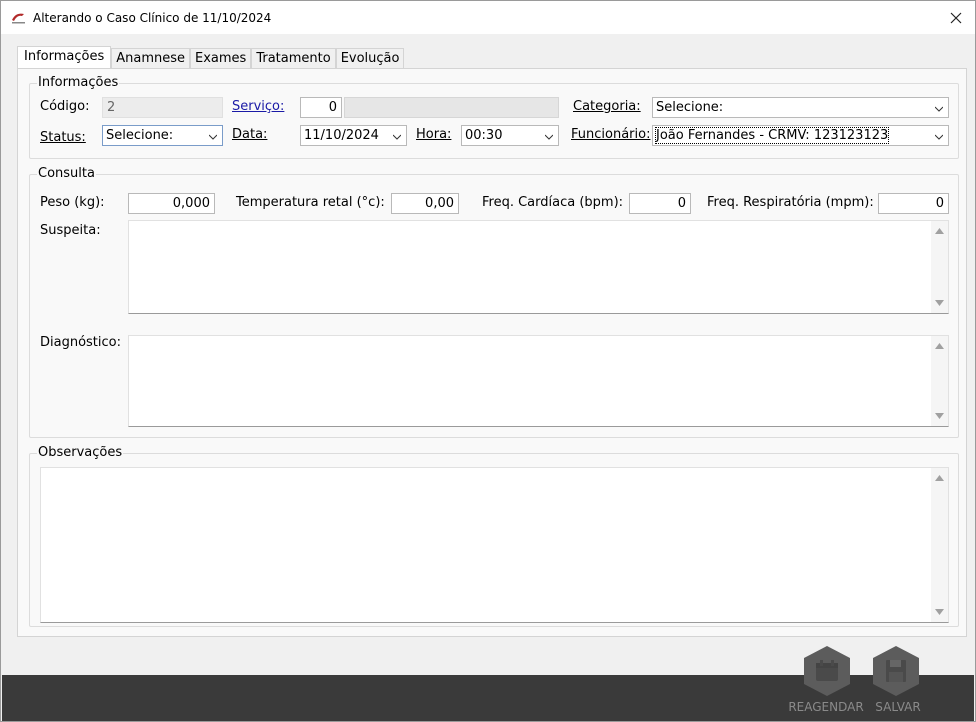 Image resolution: width=976 pixels, height=722 pixels. Describe the element at coordinates (690, 107) in the screenshot. I see `categoria-select-value: Selecione:` at that location.